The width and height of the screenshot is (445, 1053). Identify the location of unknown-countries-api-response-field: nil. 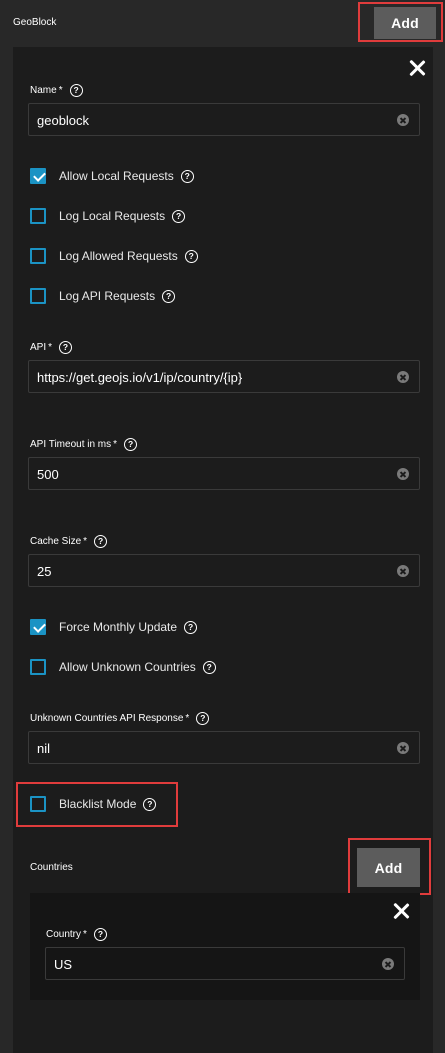
(224, 747).